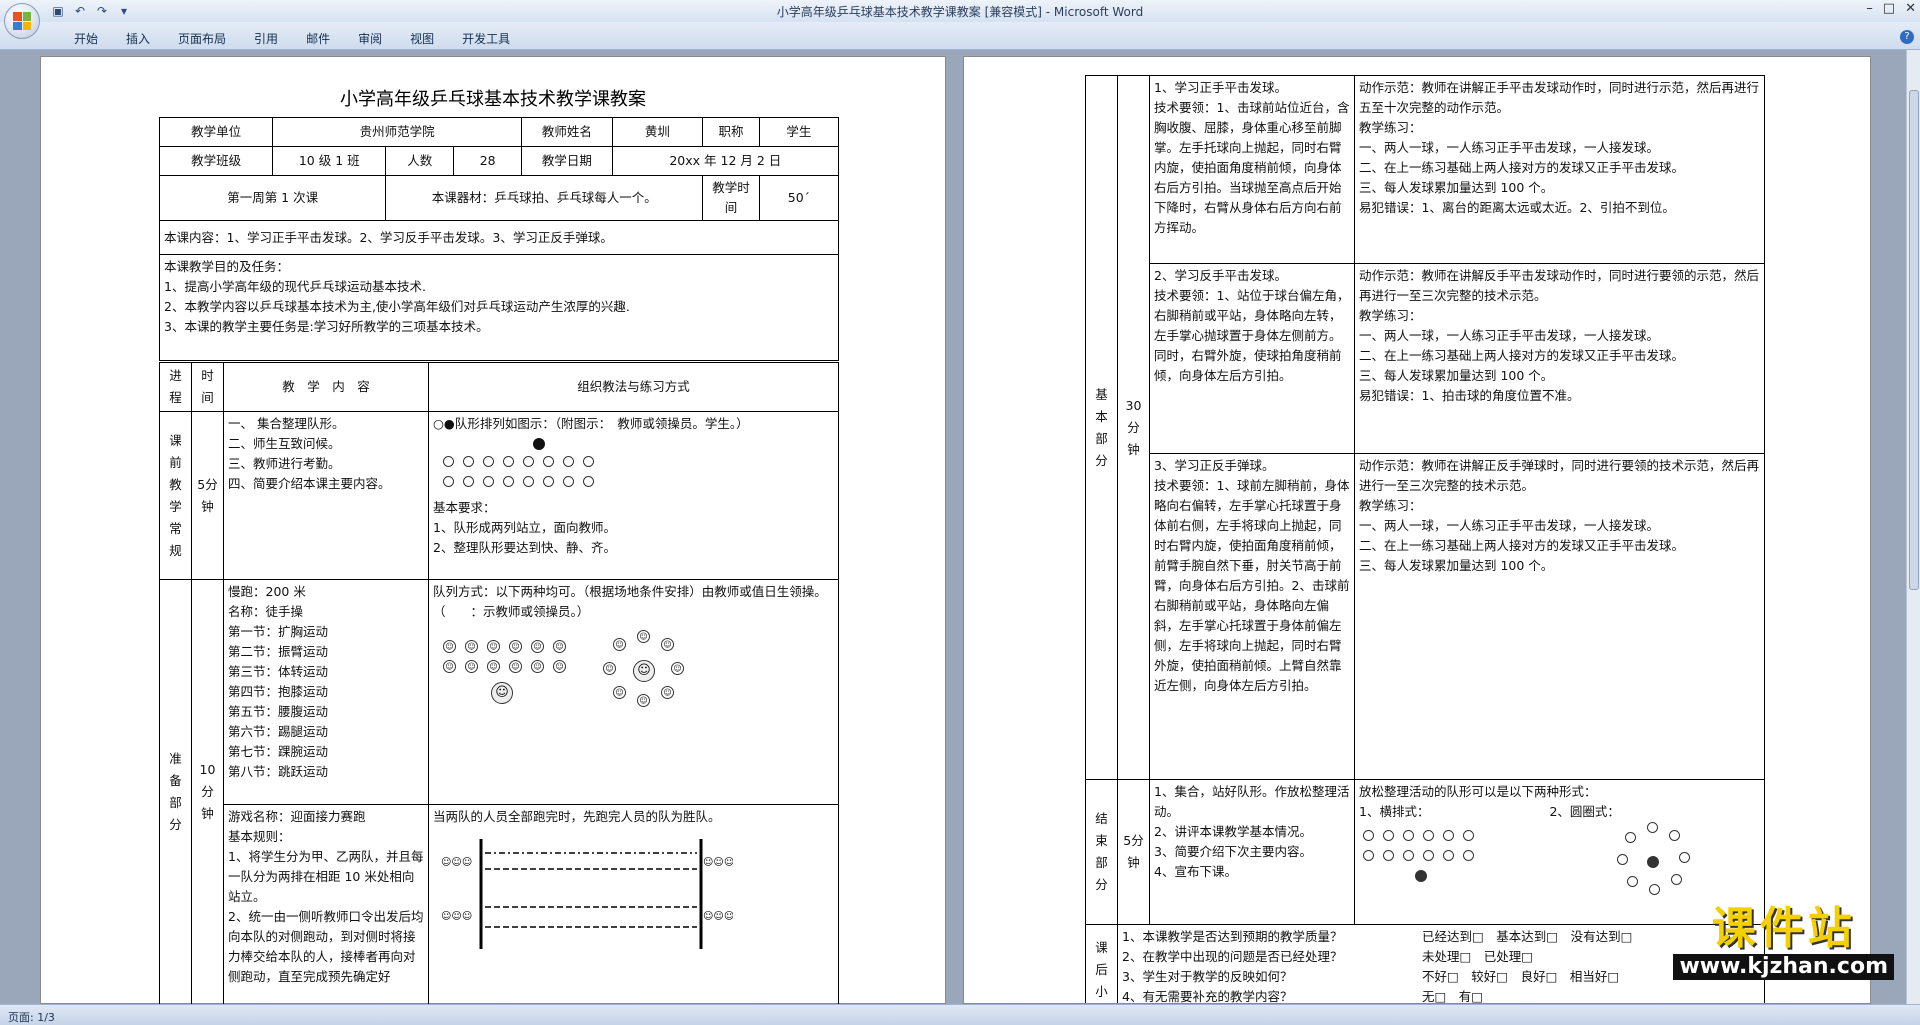 The image size is (1920, 1025). I want to click on maximize-icon: □, so click(1889, 8).